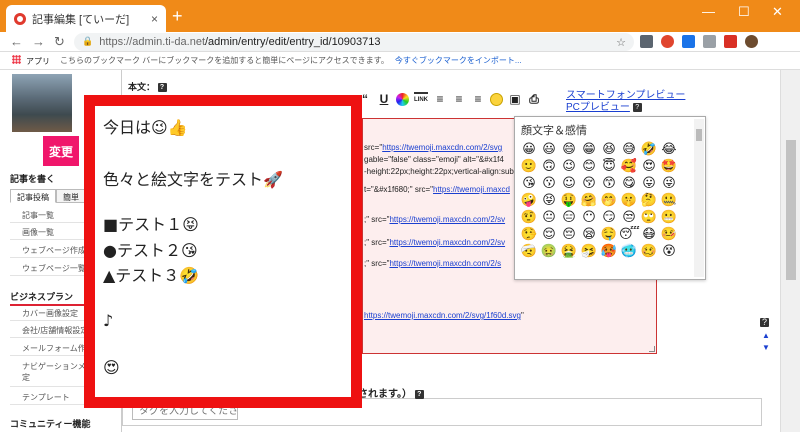 This screenshot has width=800, height=432. What do you see at coordinates (629, 234) in the screenshot?
I see `emoji-option: 😴` at bounding box center [629, 234].